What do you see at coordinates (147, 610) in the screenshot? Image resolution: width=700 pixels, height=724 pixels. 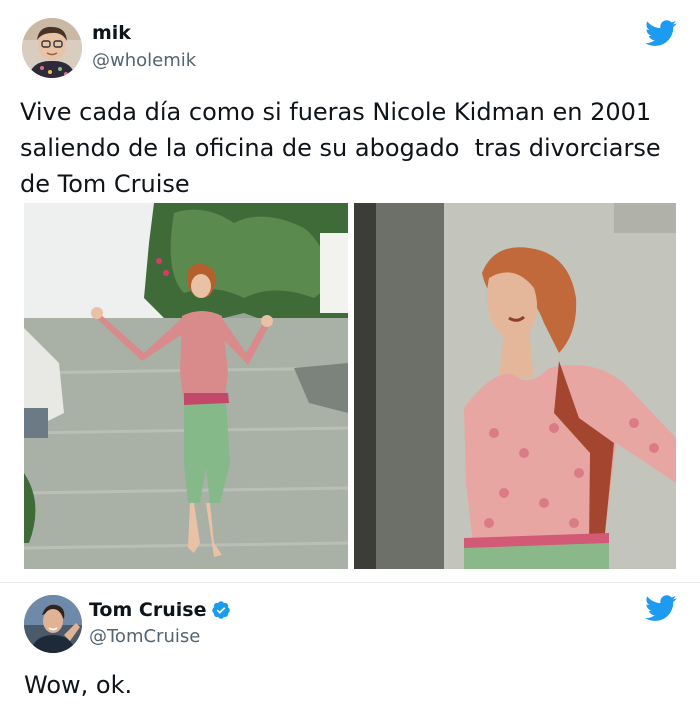 I see `author-name: Tom Cruise` at bounding box center [147, 610].